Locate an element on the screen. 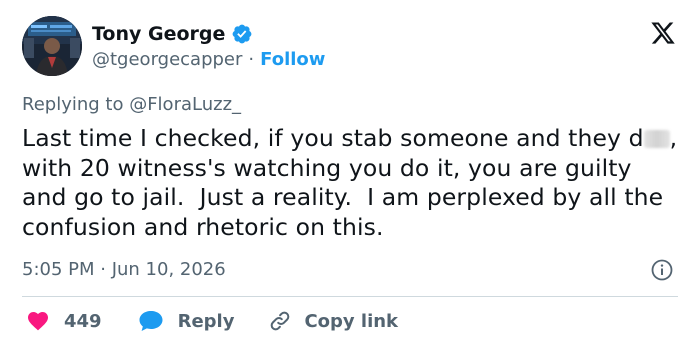 This screenshot has width=700, height=348. author-display-name: Tony George is located at coordinates (158, 34).